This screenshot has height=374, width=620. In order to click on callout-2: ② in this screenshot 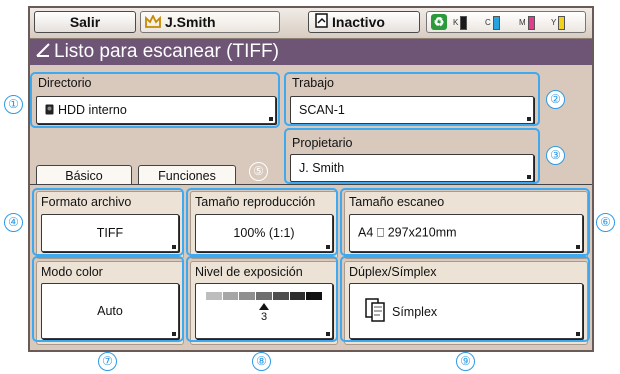, I will do `click(555, 99)`.